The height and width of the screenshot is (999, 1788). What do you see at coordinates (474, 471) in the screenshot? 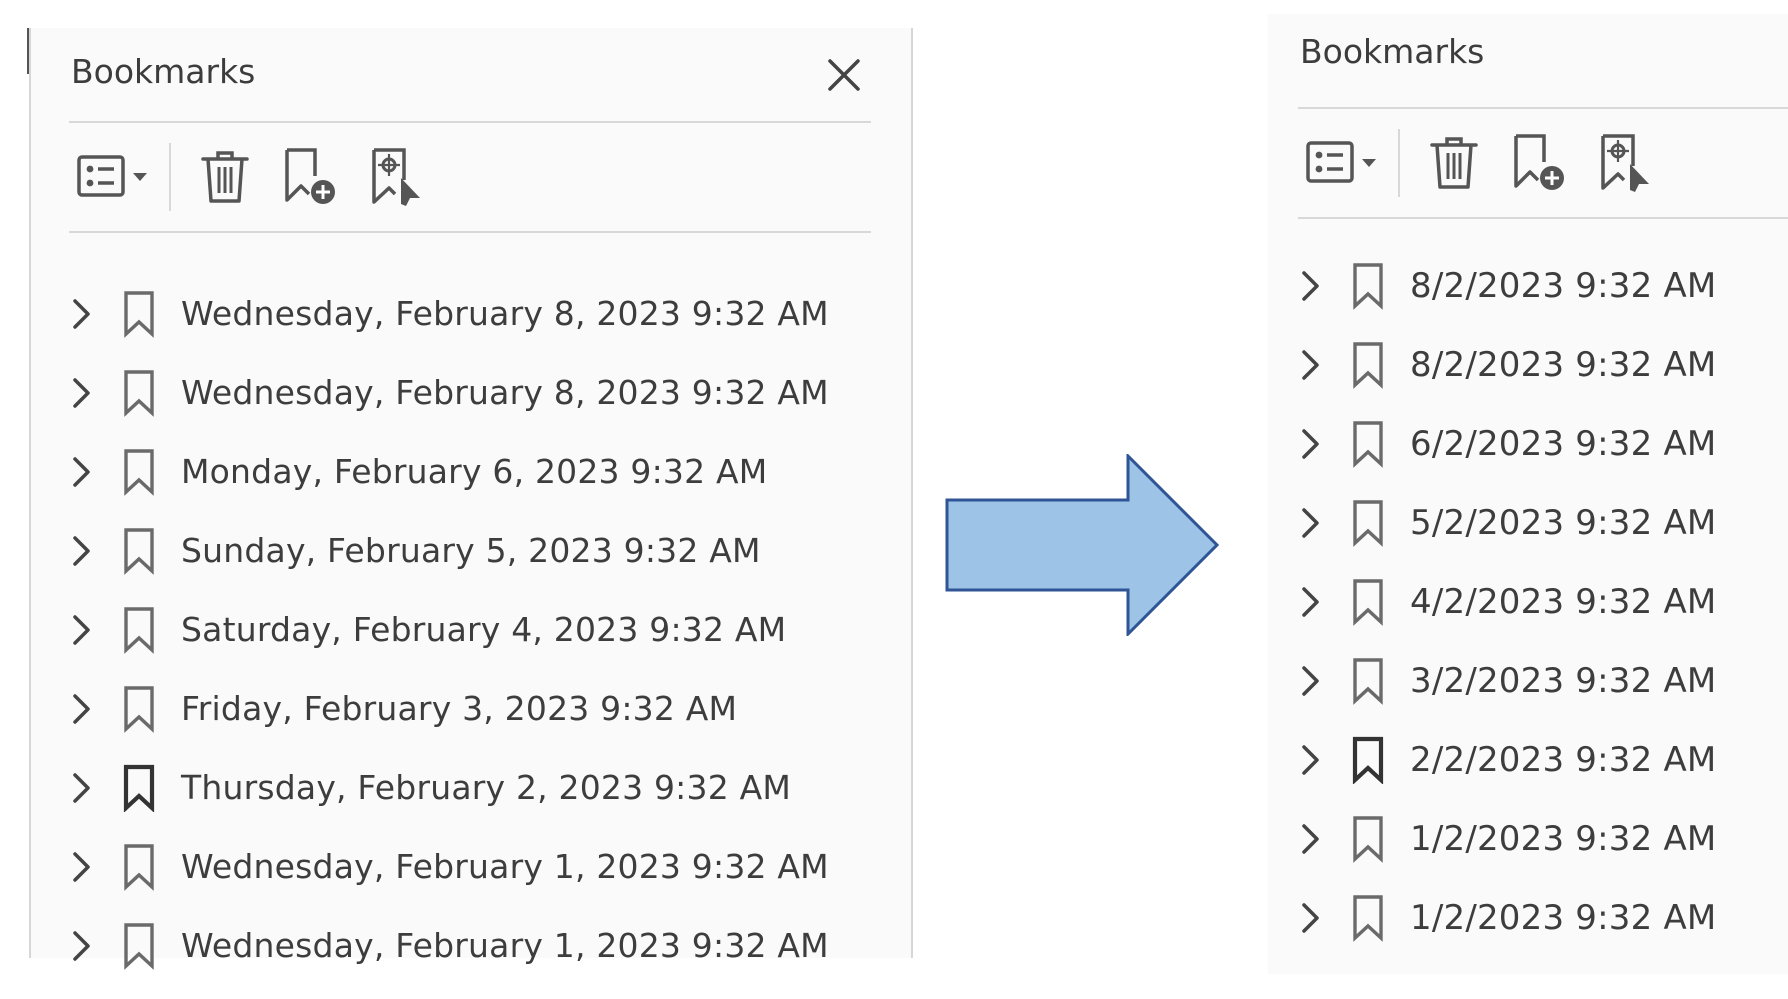
I see `bookmark-label: Monday, February 6, 2023 9:32 AM` at bounding box center [474, 471].